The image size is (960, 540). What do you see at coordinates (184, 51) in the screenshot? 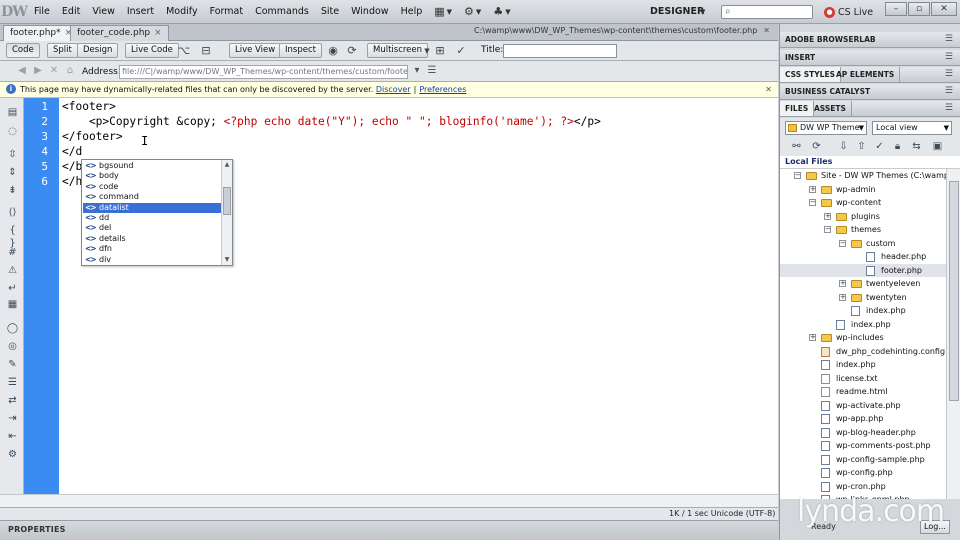
I see `debug-icon: ⌥` at bounding box center [184, 51].